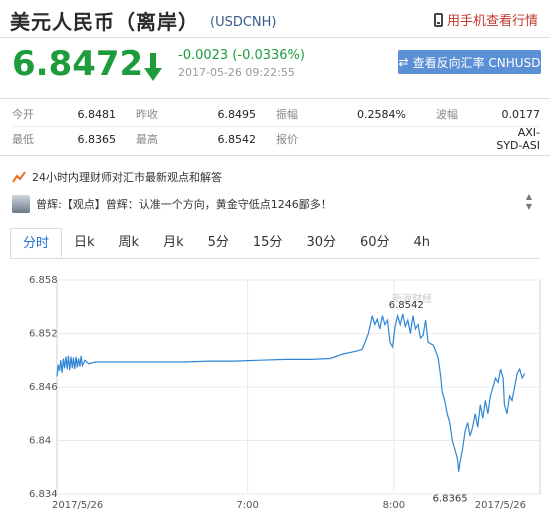 This screenshot has height=513, width=550. I want to click on quote-time: 2017-05-26 09:22:55, so click(236, 72).